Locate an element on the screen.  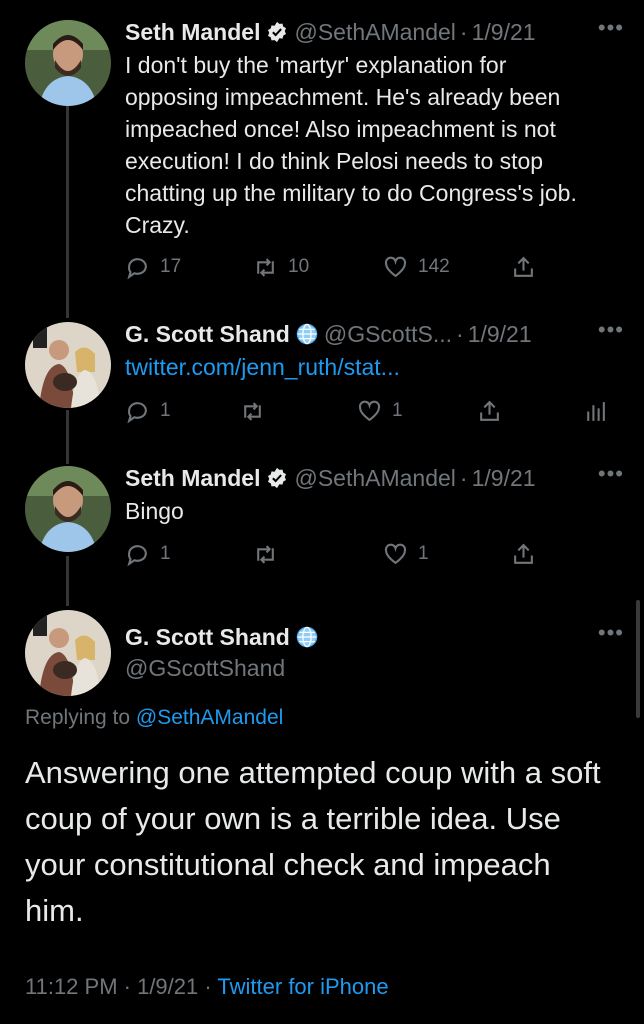
author-handle: @GScottShand is located at coordinates (374, 668).